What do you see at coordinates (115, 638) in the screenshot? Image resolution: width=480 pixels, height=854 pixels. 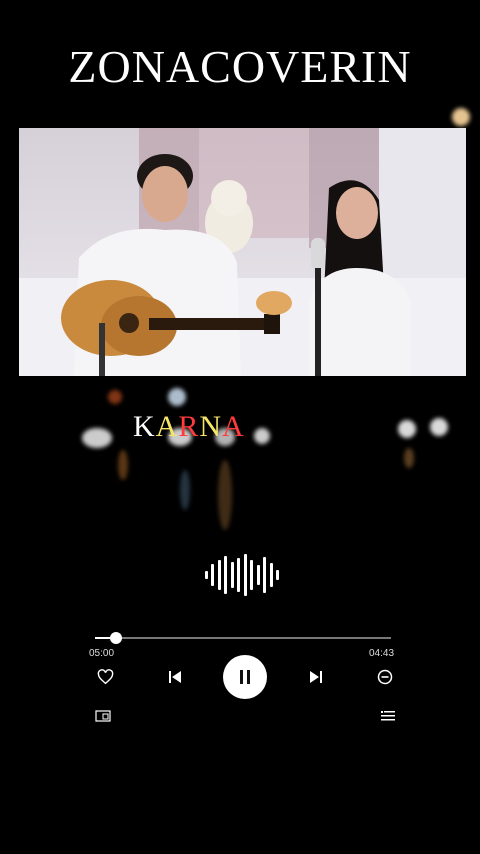 I see `progress-knob` at bounding box center [115, 638].